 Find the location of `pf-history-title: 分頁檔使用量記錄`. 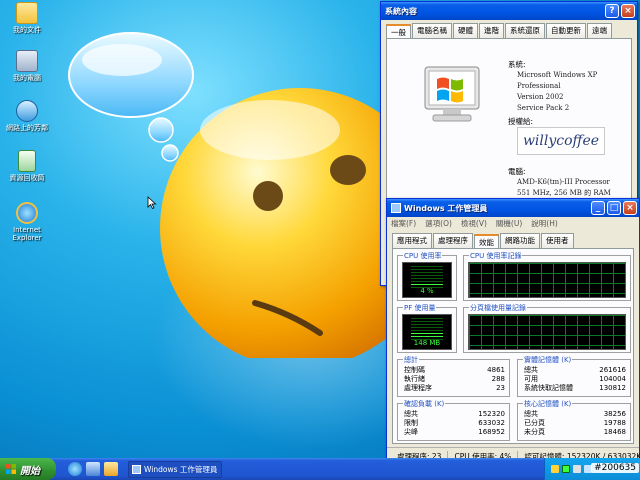

pf-history-title: 分頁檔使用量記錄 is located at coordinates (498, 308).